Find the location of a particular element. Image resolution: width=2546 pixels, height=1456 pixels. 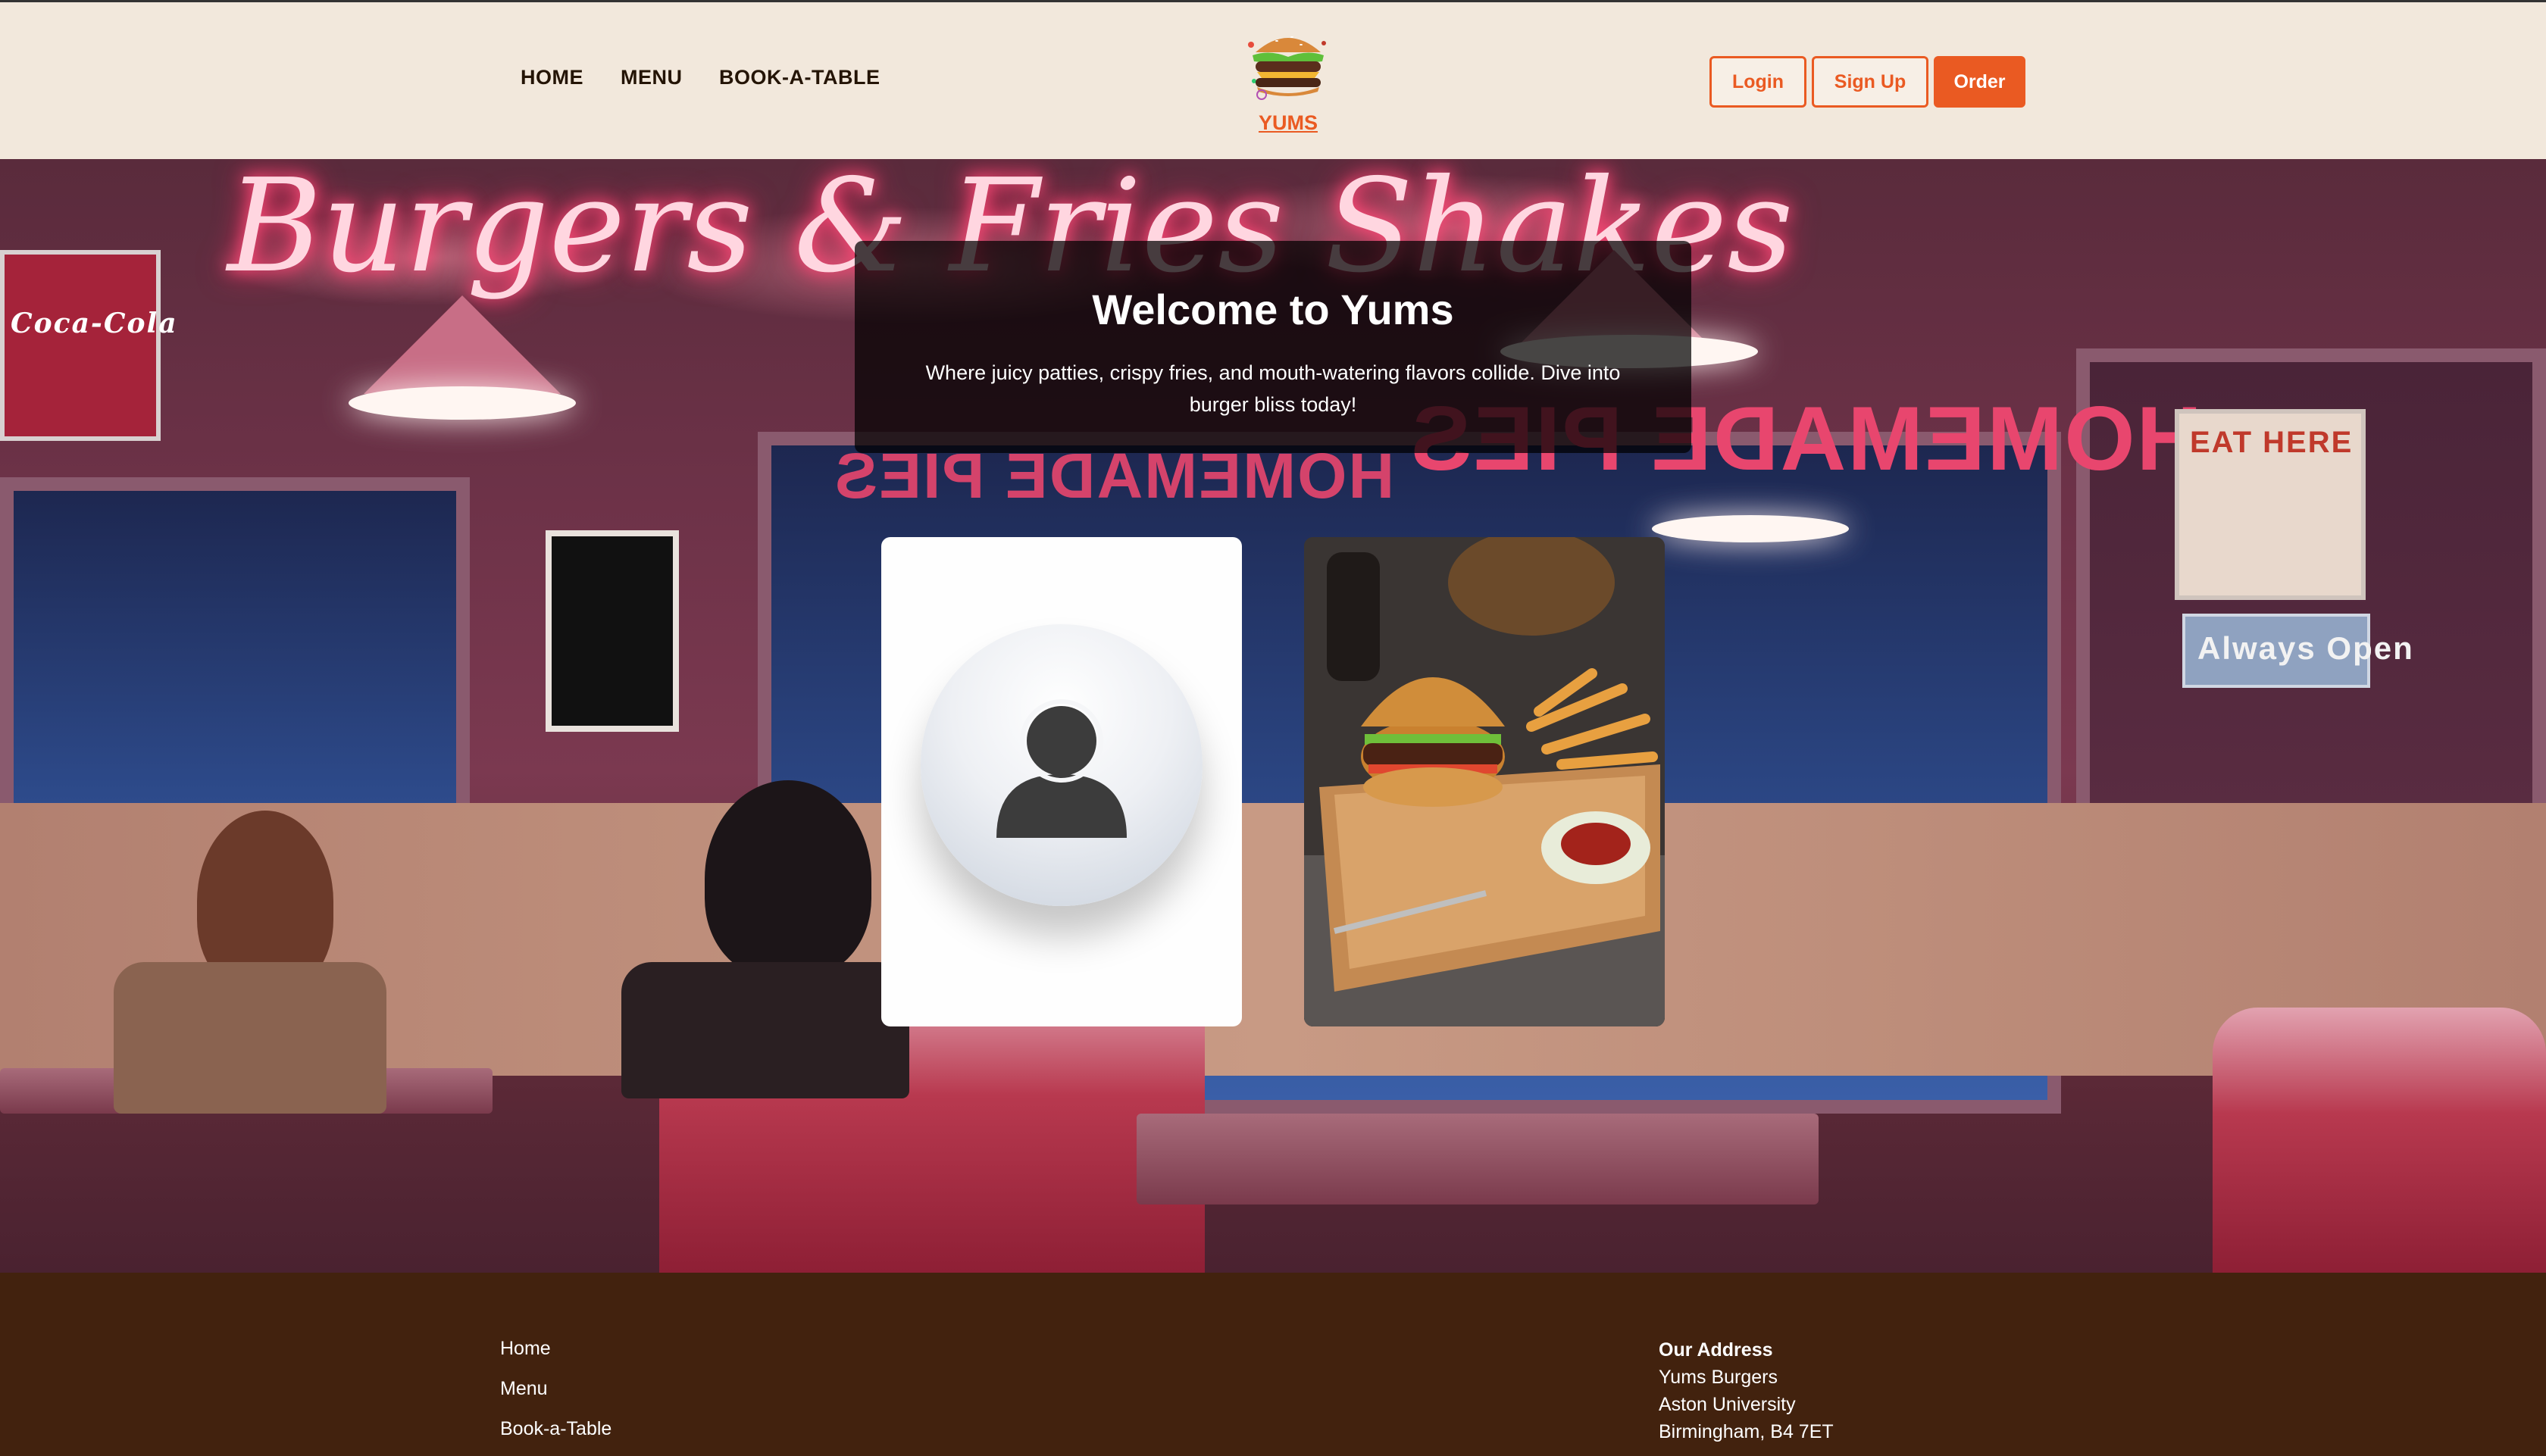

logo-text: YUMS is located at coordinates (1288, 123).